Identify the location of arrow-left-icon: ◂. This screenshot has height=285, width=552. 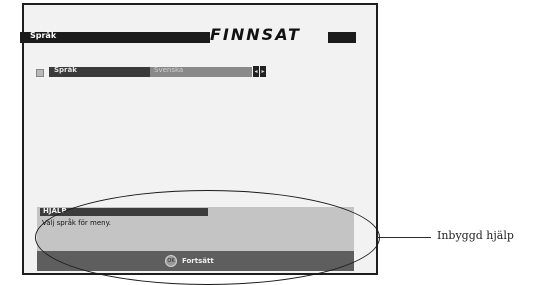
(256, 71).